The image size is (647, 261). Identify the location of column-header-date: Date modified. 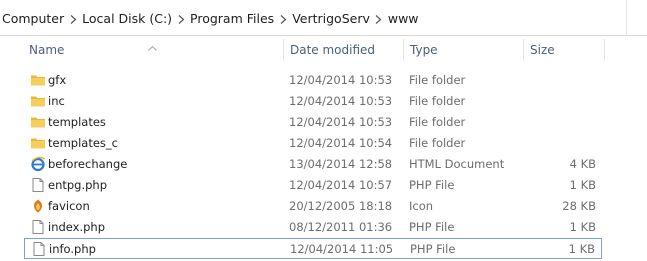
(332, 50).